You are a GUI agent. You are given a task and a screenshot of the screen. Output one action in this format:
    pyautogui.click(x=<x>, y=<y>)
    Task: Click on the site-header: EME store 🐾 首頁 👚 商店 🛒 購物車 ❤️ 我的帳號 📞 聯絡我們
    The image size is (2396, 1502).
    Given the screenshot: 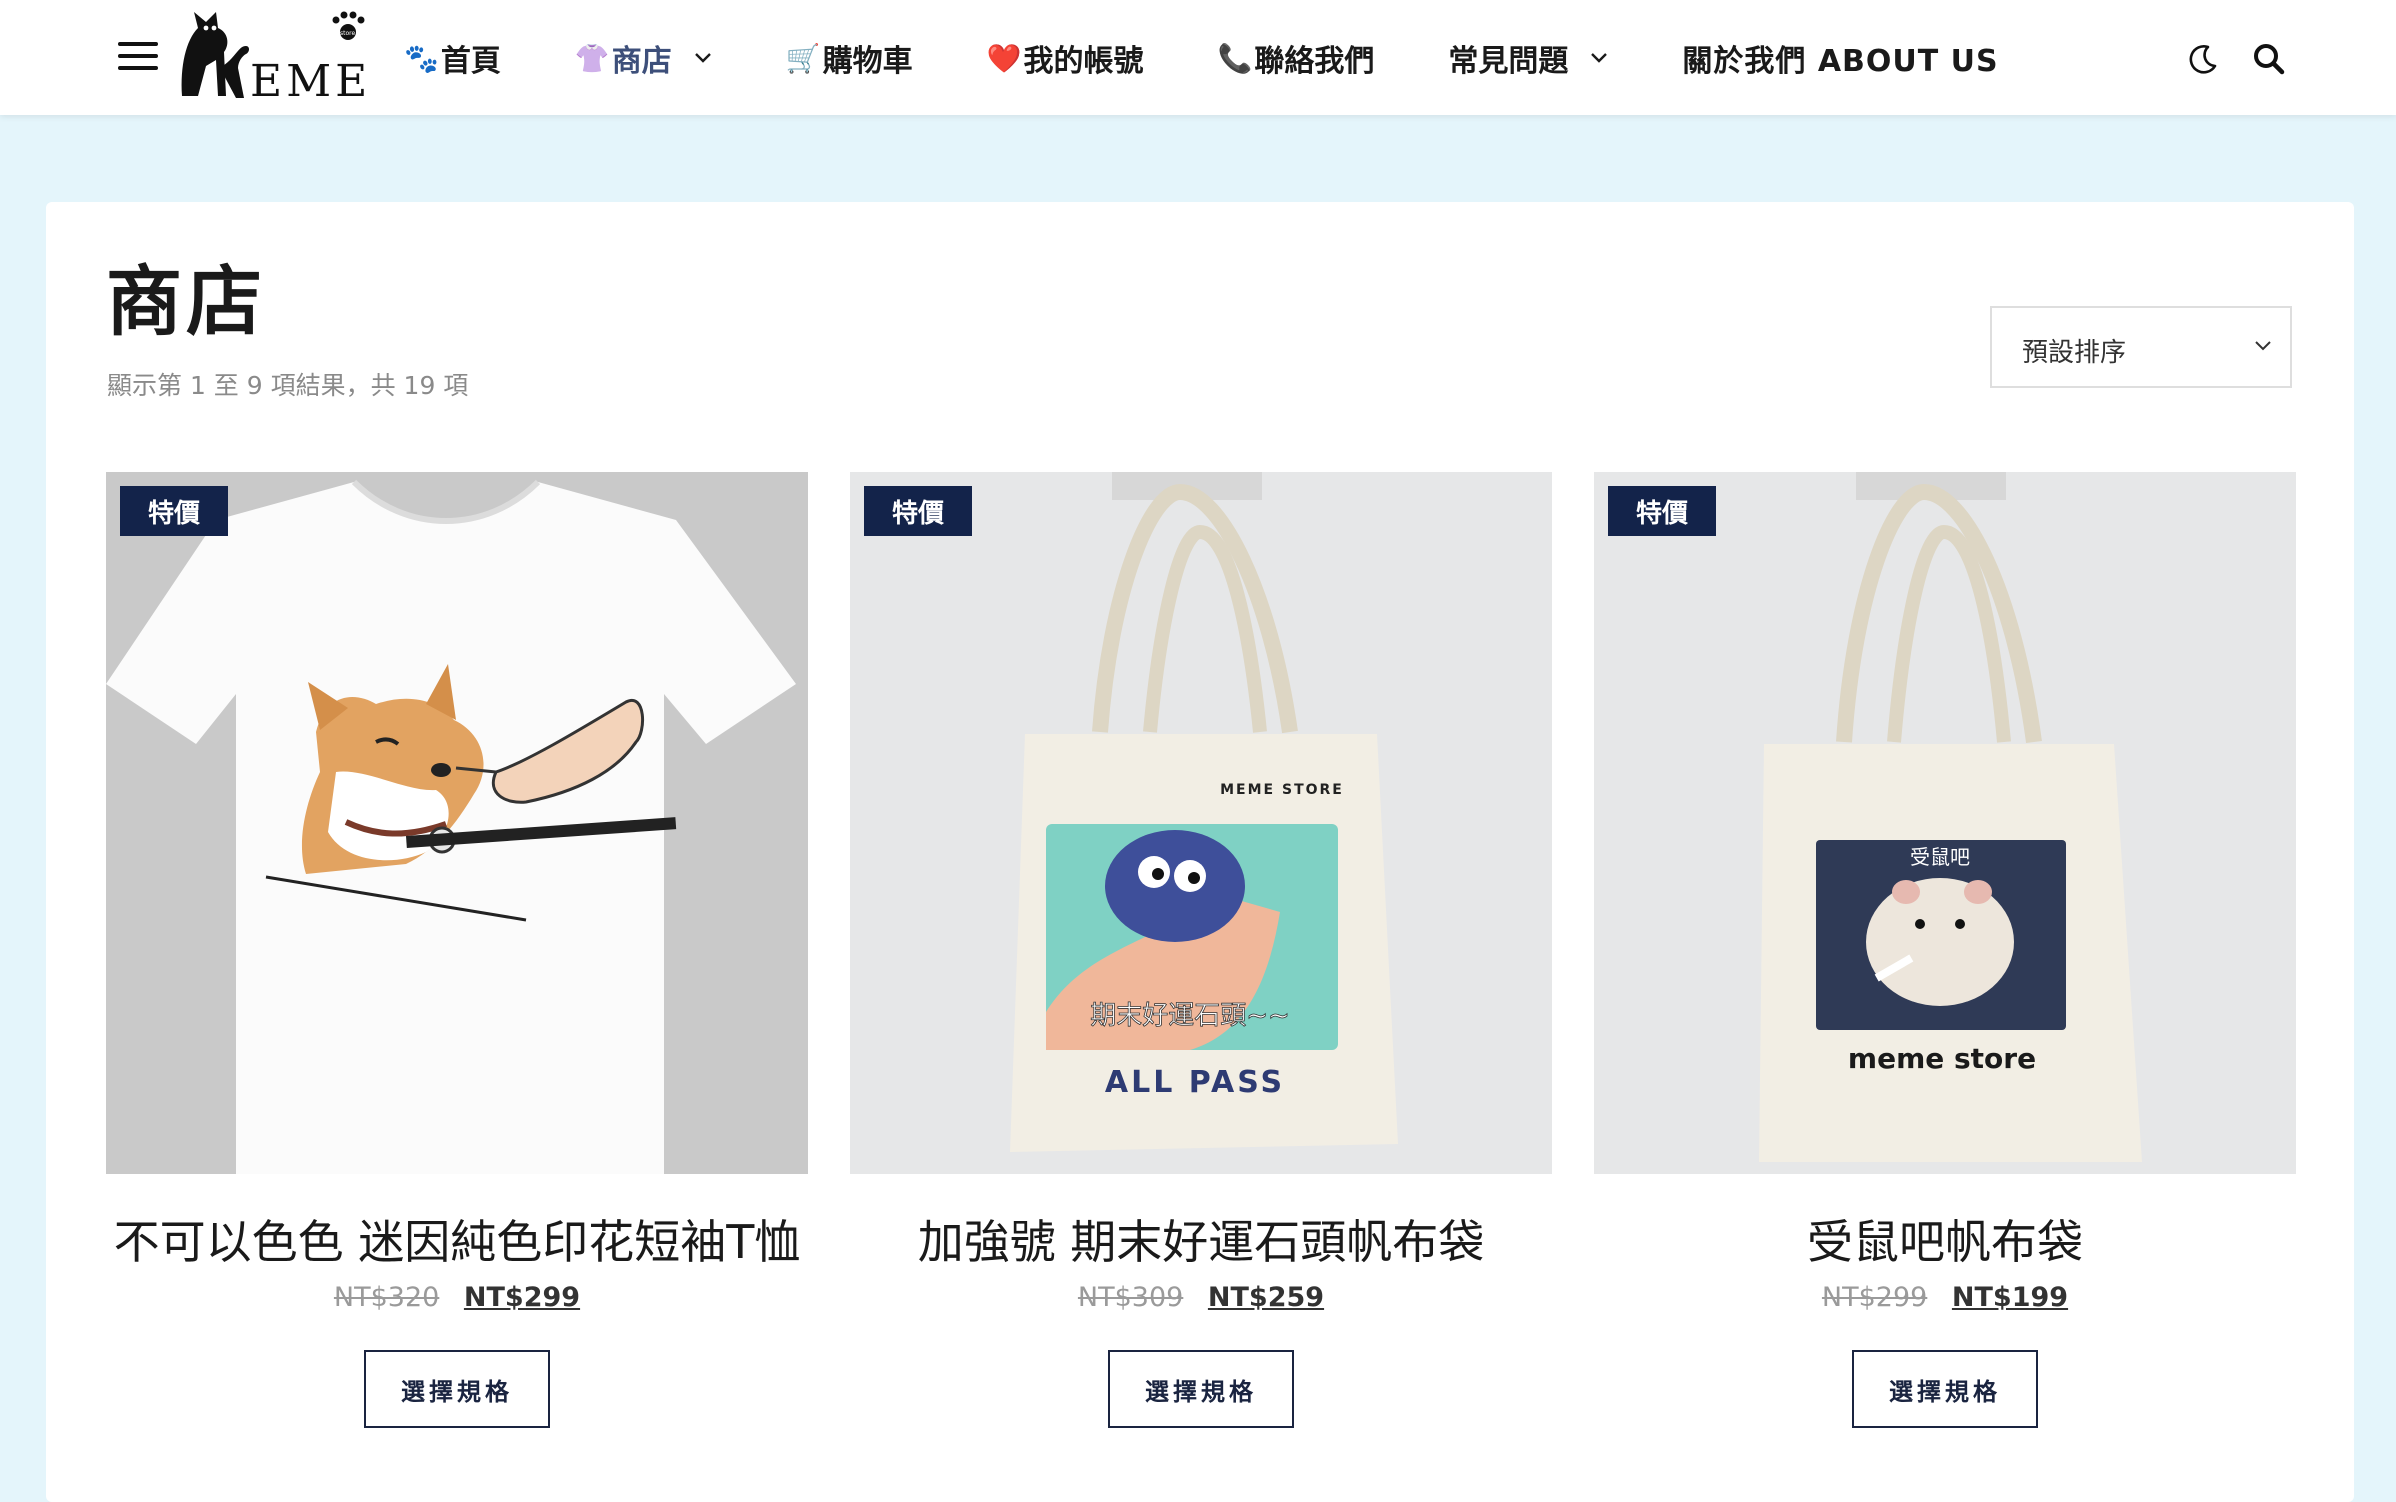 What is the action you would take?
    pyautogui.click(x=1198, y=57)
    